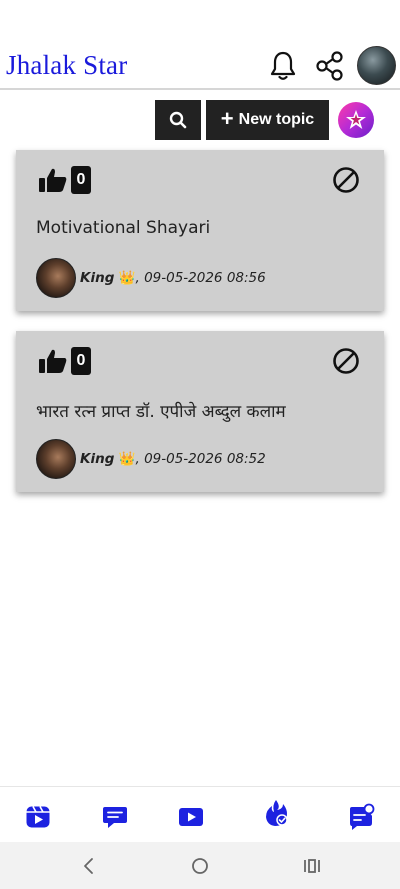 This screenshot has height=889, width=400. What do you see at coordinates (361, 817) in the screenshot?
I see `support-icon` at bounding box center [361, 817].